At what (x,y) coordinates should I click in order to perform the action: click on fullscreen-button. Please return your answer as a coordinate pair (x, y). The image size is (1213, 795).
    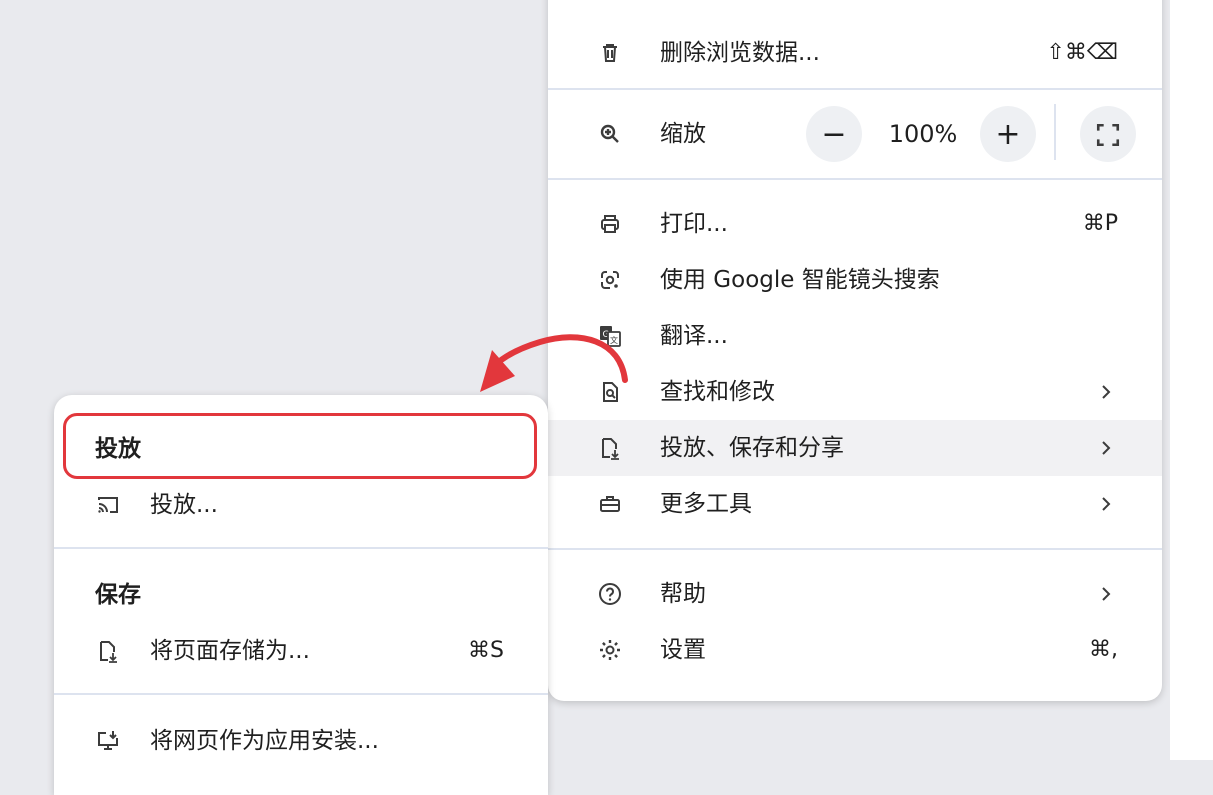
    Looking at the image, I should click on (1108, 134).